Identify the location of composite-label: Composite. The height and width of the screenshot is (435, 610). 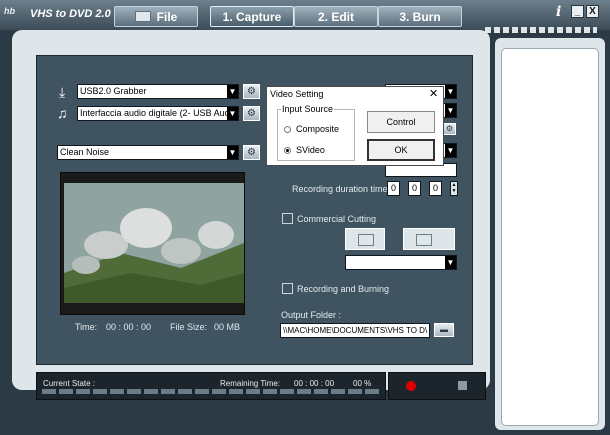
(318, 129).